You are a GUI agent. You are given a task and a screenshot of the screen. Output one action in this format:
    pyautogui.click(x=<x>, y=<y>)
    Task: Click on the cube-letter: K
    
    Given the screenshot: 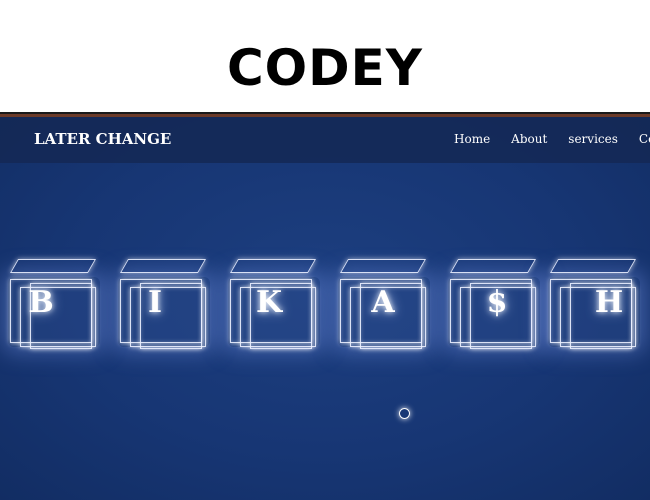 What is the action you would take?
    pyautogui.click(x=269, y=302)
    